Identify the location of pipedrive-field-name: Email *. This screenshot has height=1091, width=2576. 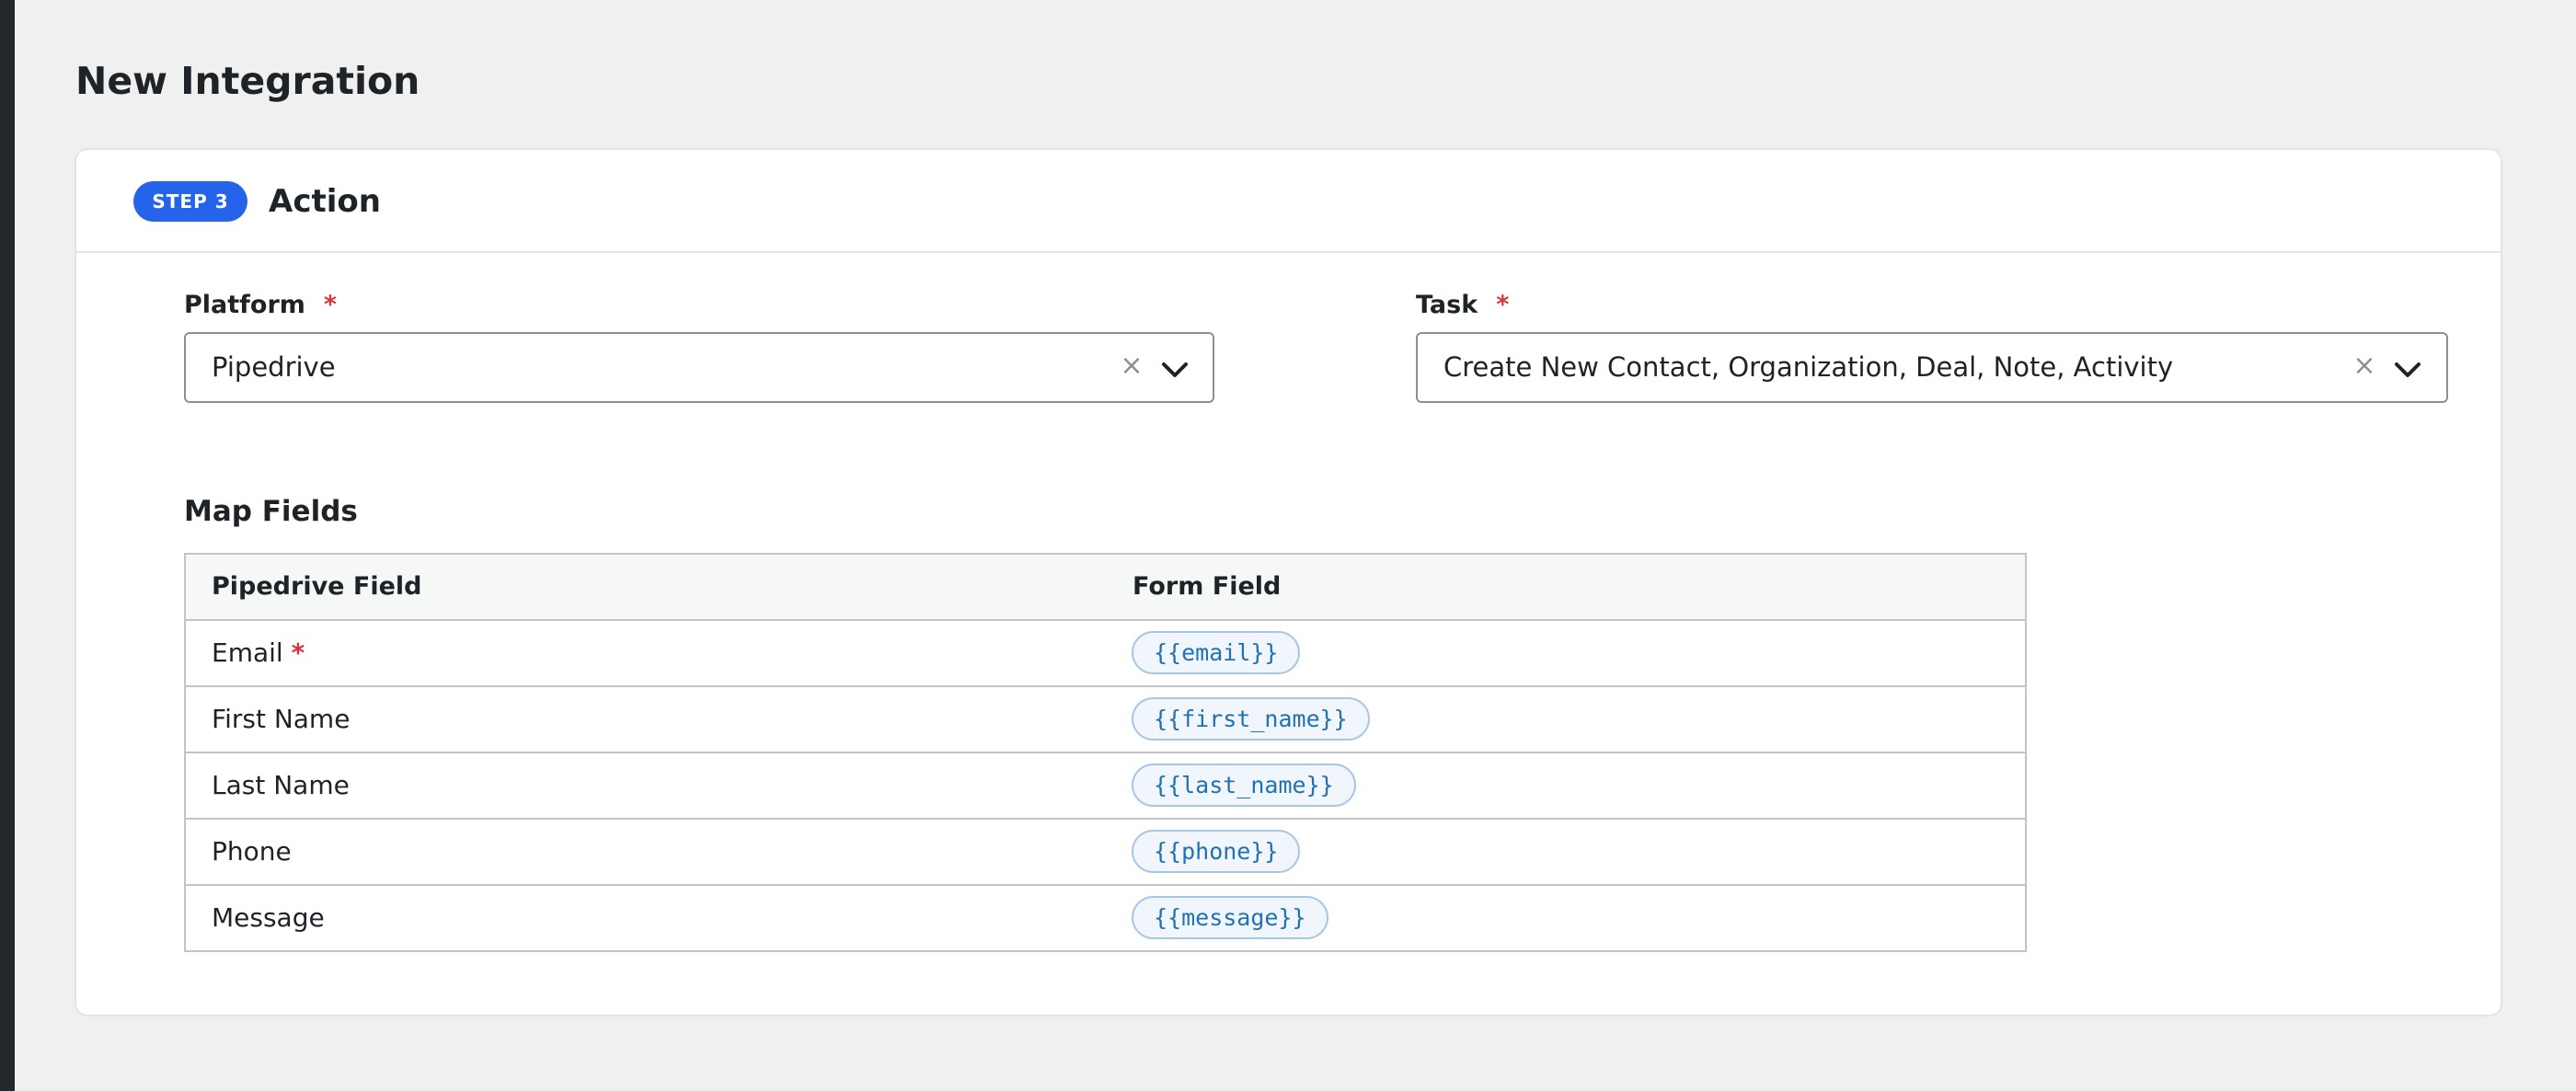
(258, 653).